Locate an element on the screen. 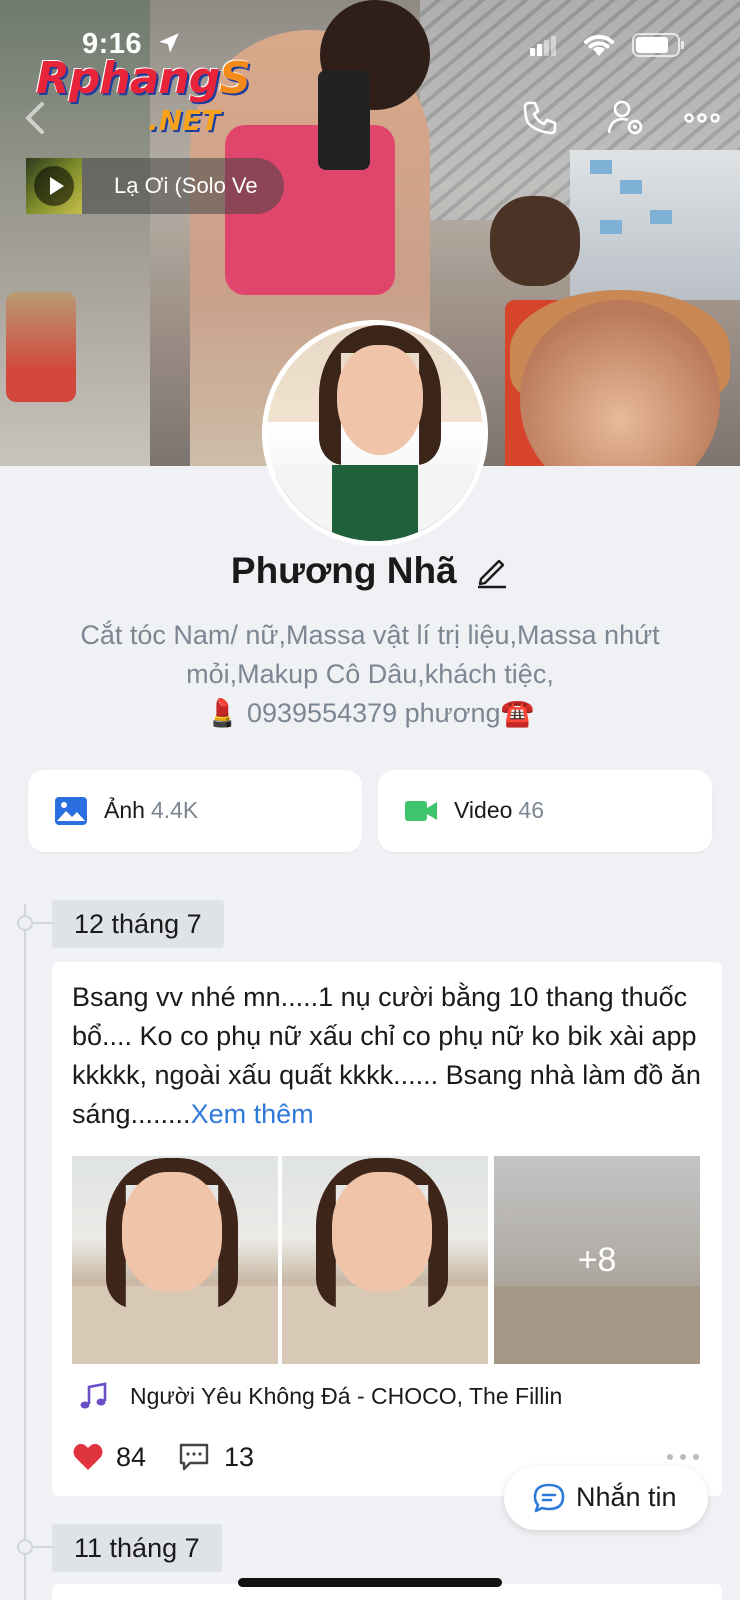  profile-music-player: Lạ Ơi (Solo Ve is located at coordinates (155, 186).